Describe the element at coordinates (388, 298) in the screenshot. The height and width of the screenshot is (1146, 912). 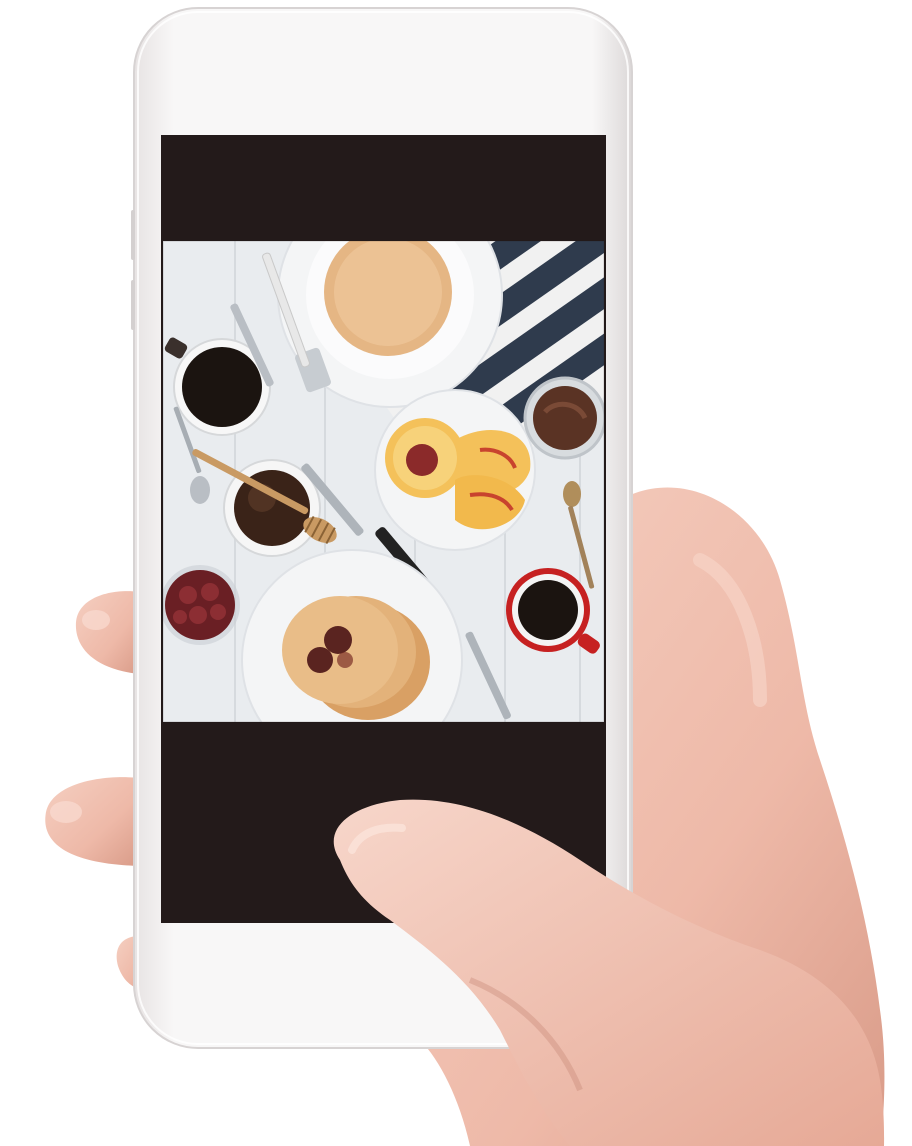
I see `pancake-stack-icon` at that location.